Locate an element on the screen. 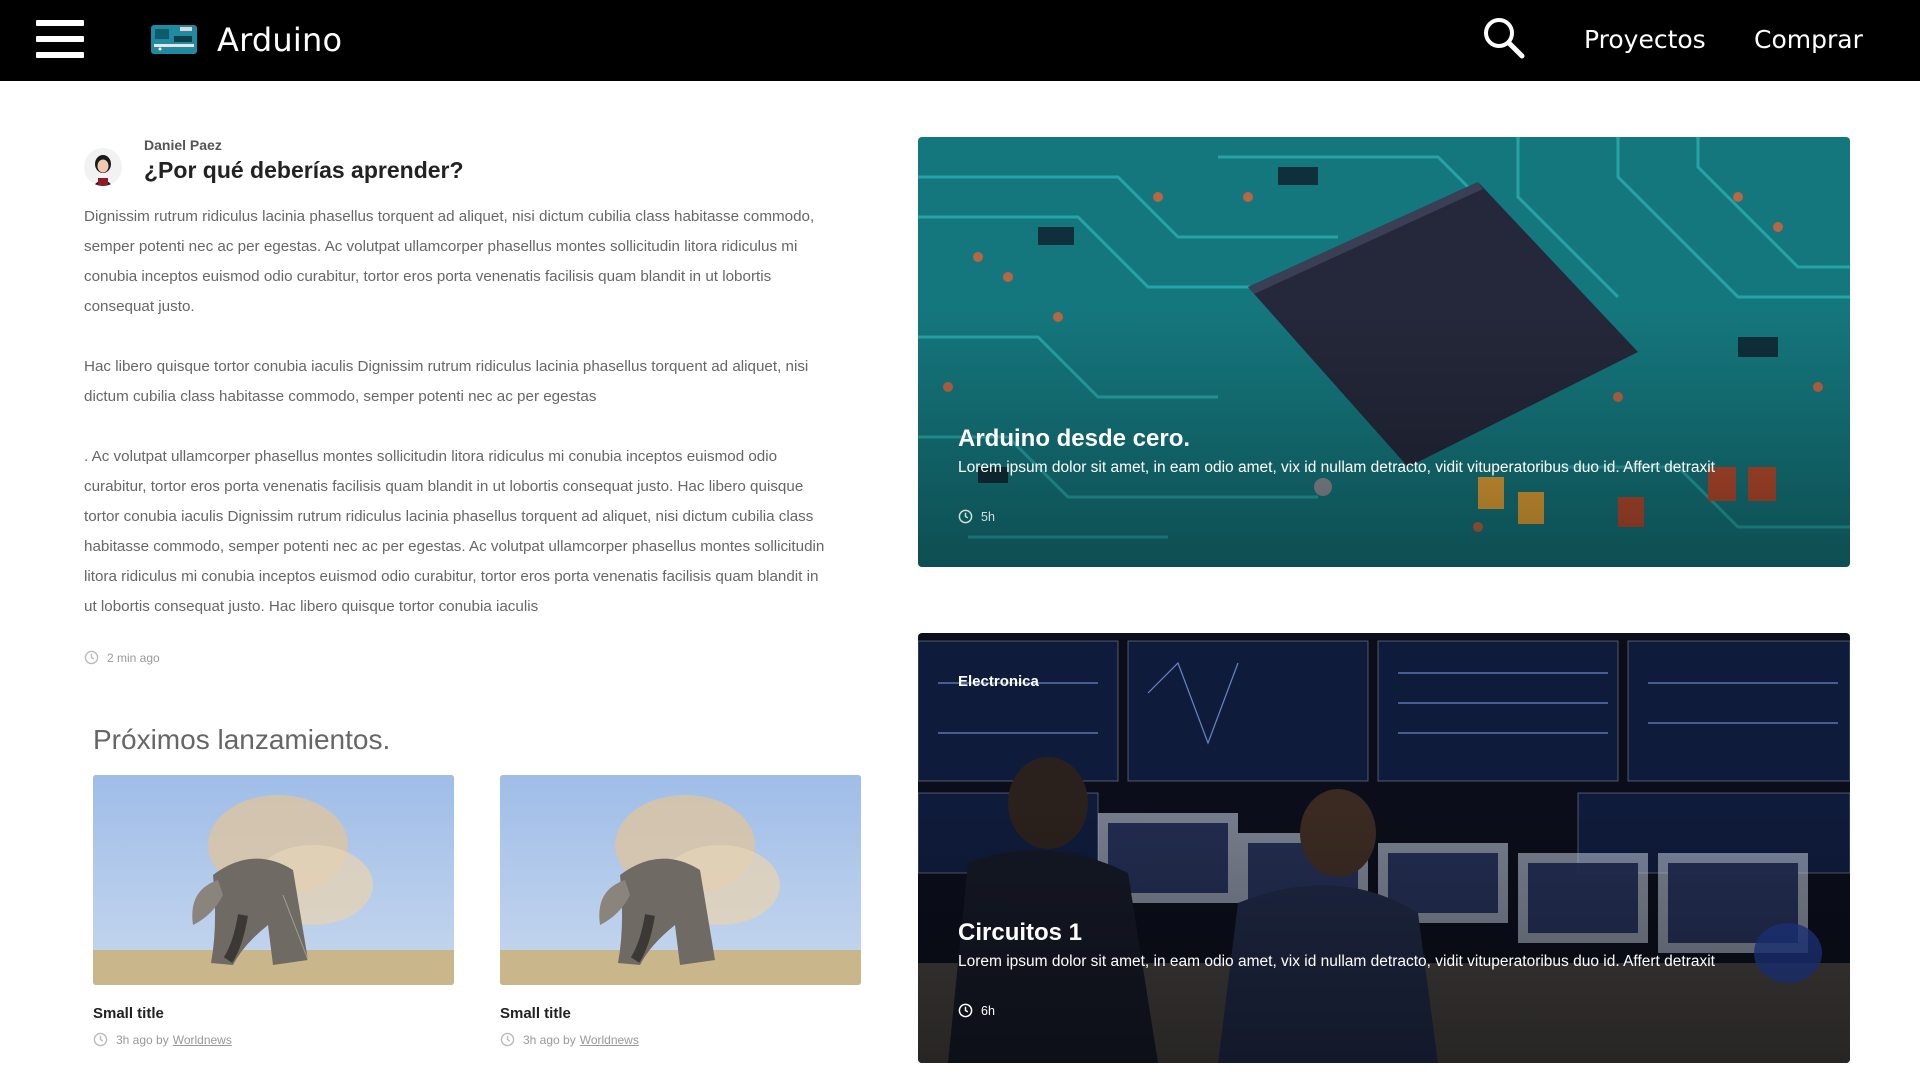 The height and width of the screenshot is (1080, 1920). featured-title: Arduino desde cero. is located at coordinates (1074, 439).